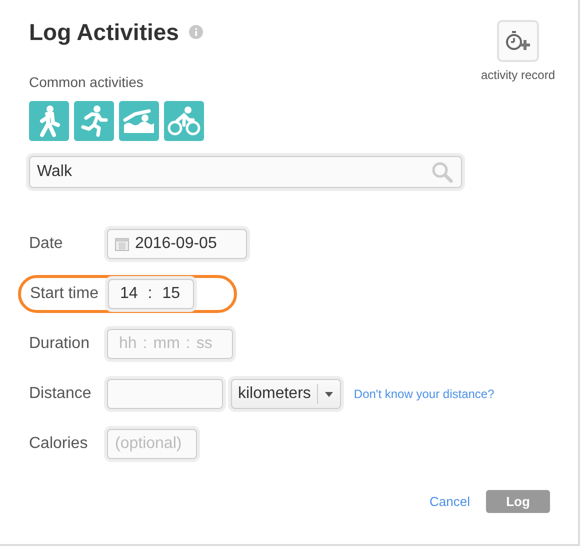 The image size is (586, 551). Describe the element at coordinates (424, 394) in the screenshot. I see `distance-help-link: Don't know your distance?` at that location.